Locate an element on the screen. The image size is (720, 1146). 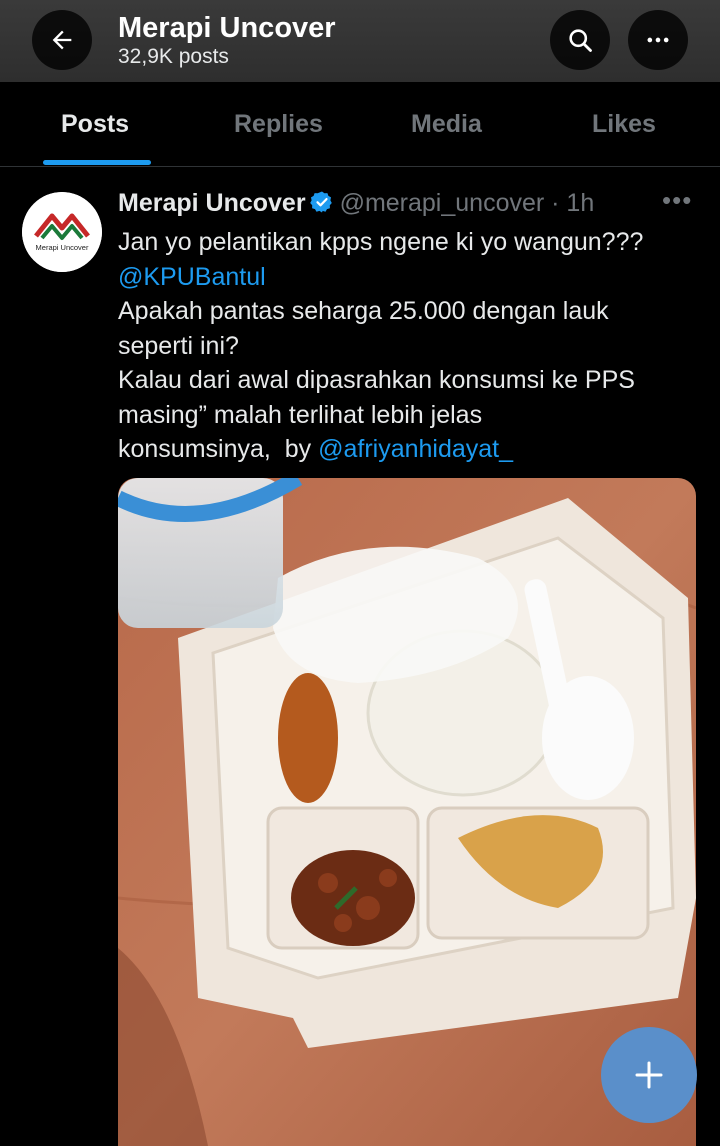
post-count: 32,9K posts is located at coordinates (173, 56).